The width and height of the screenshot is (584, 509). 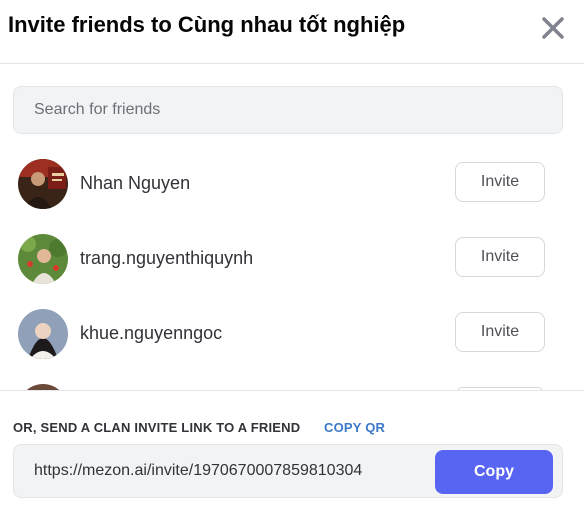 I want to click on dialog-header: Invite friends to Cùng nhau tốt nghiệp, so click(x=292, y=32).